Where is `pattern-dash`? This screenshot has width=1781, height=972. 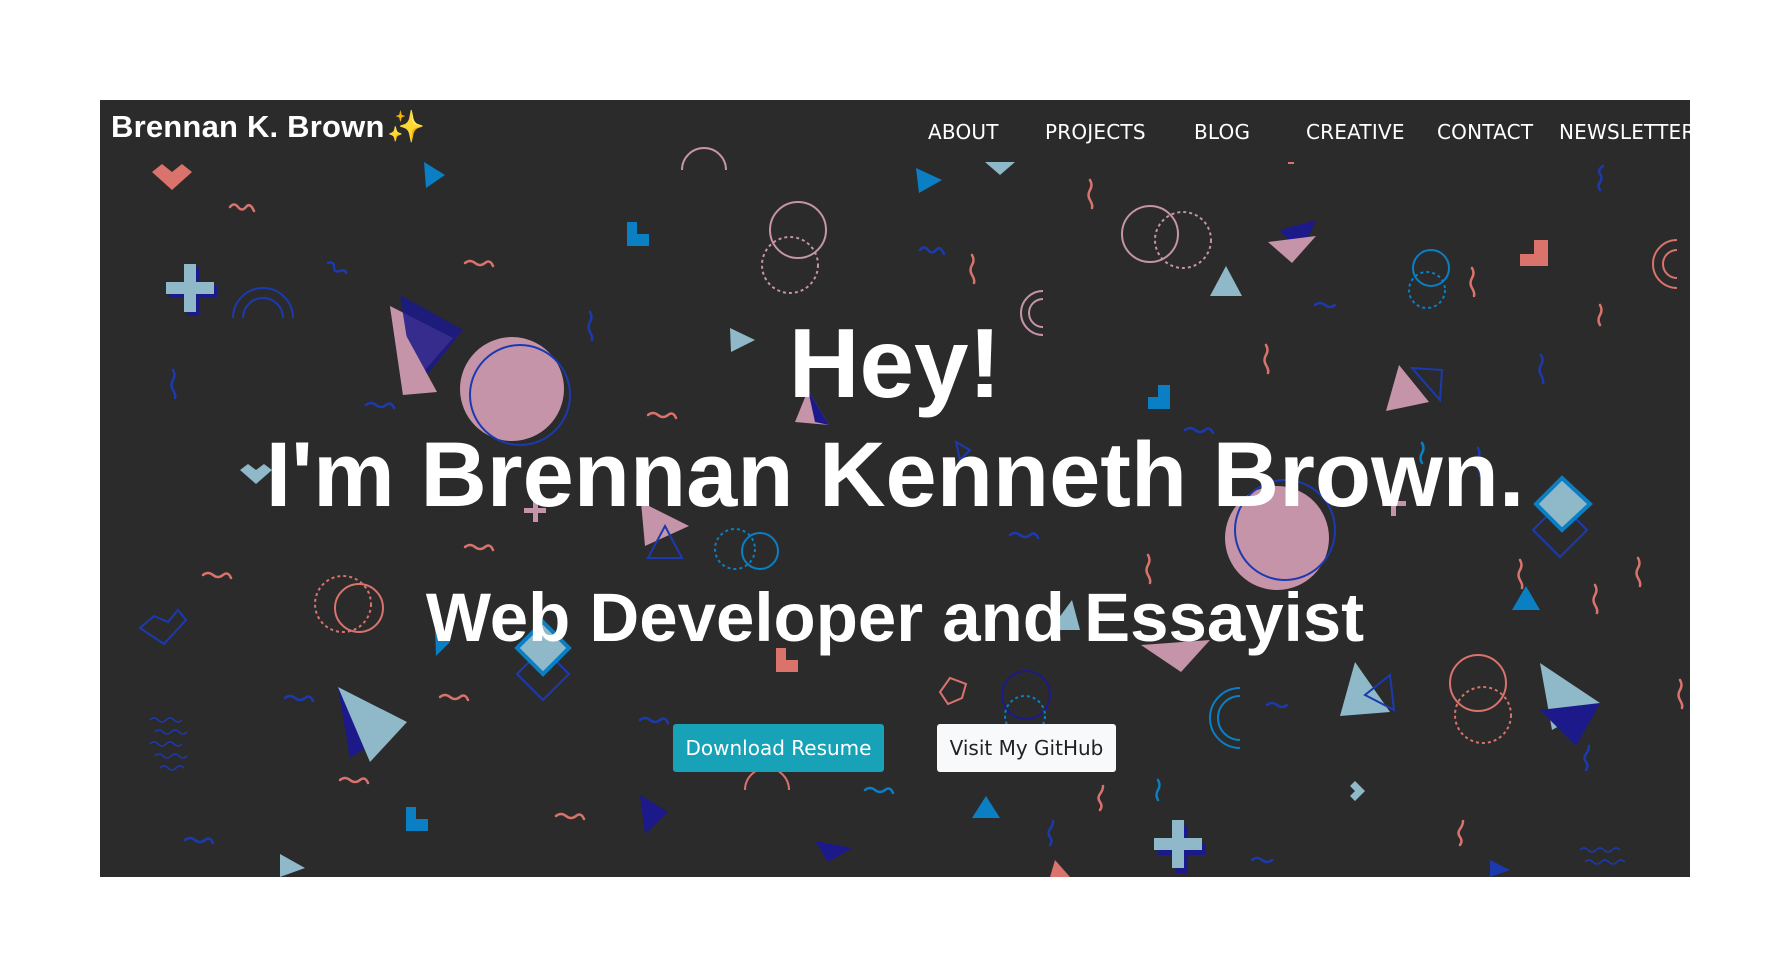
pattern-dash is located at coordinates (1291, 163).